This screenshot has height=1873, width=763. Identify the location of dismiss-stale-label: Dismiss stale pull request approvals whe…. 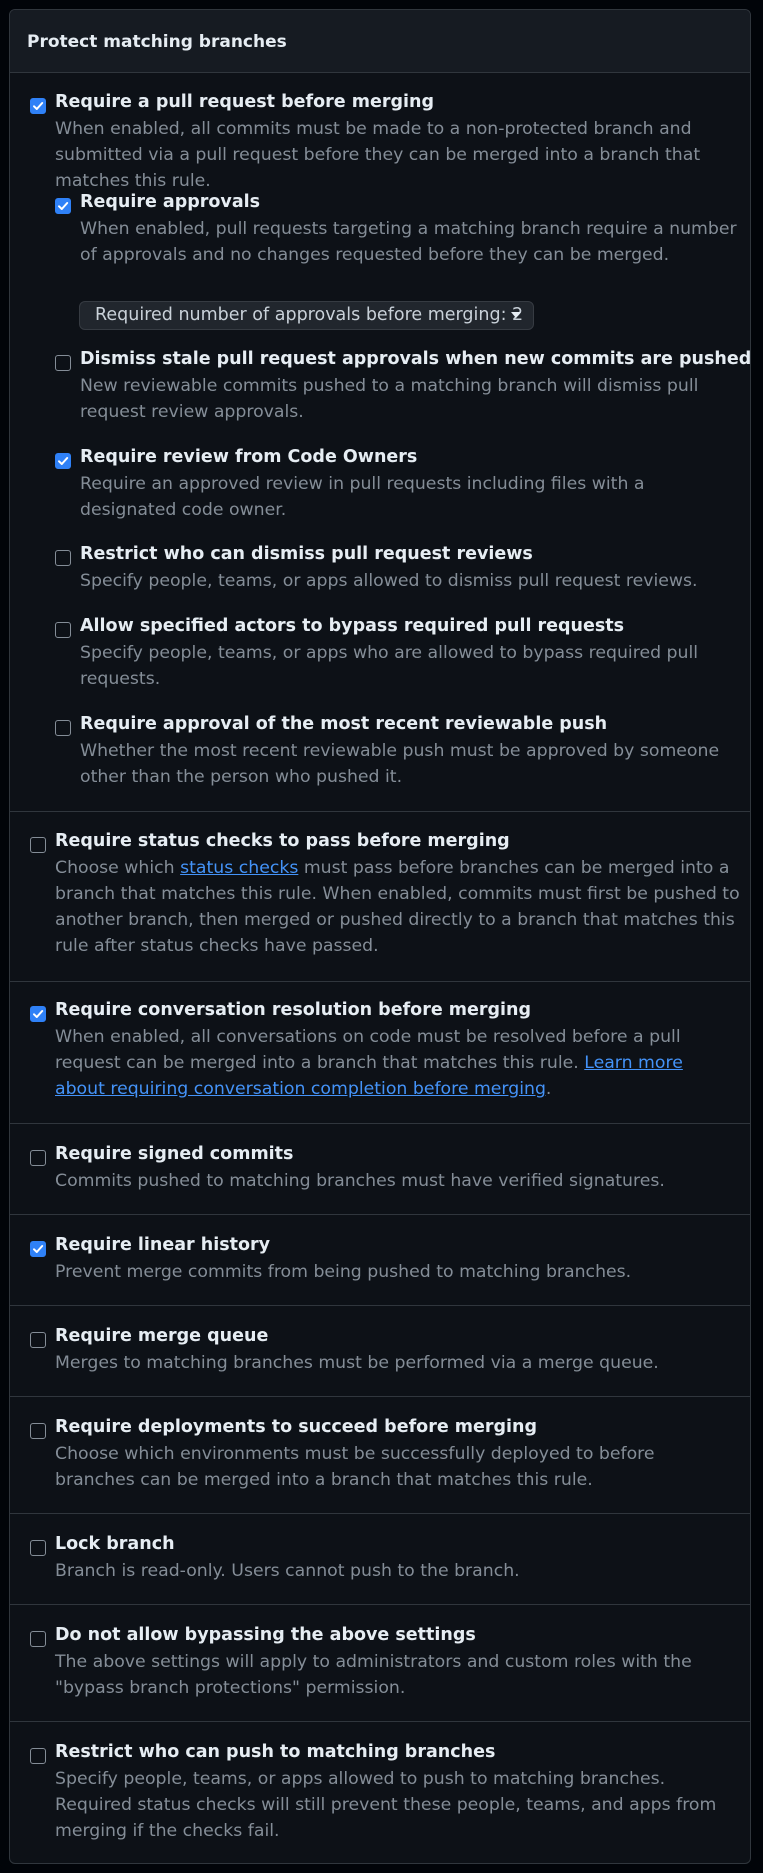
(415, 359).